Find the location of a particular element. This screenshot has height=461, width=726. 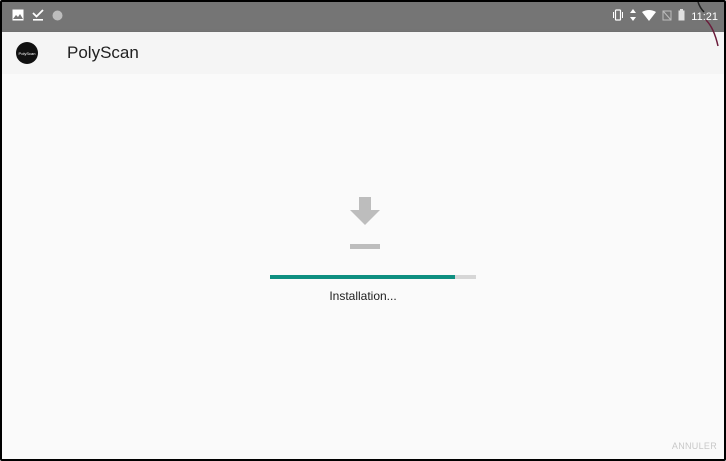

download-done-icon is located at coordinates (38, 17).